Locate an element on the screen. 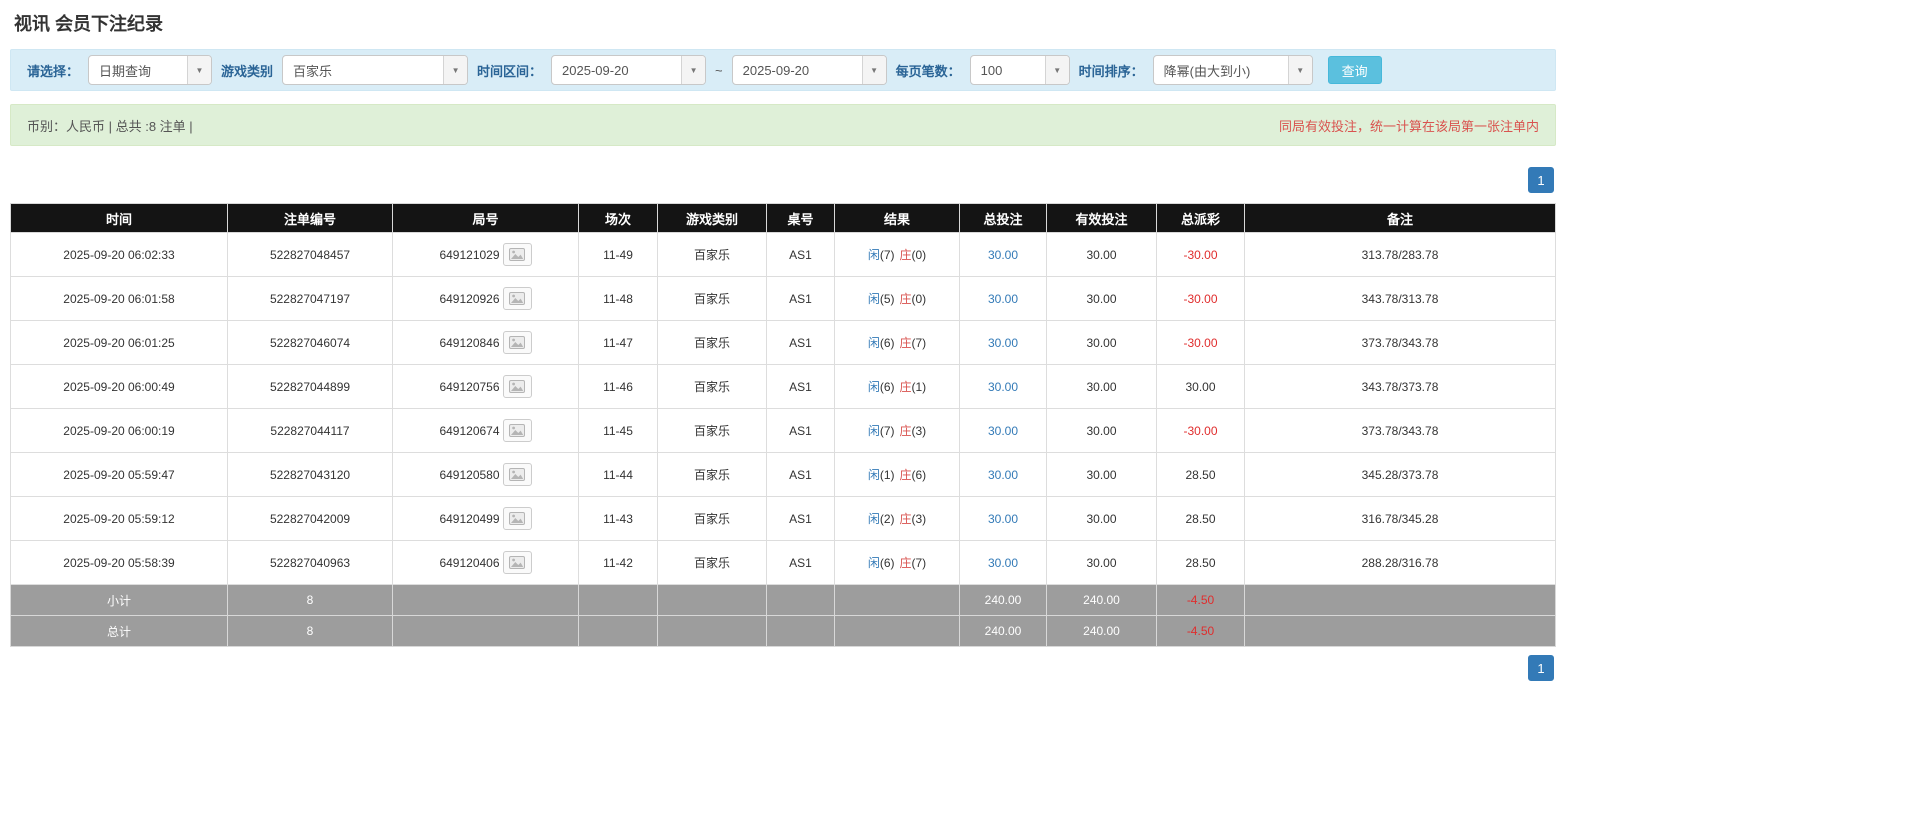  total-total-bet: 240.00 is located at coordinates (1003, 631).